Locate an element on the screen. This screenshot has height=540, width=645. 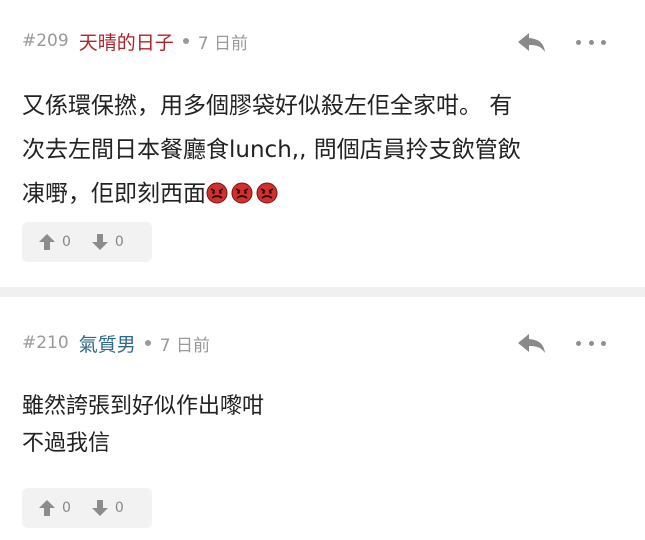
comment-number: #209 is located at coordinates (45, 41).